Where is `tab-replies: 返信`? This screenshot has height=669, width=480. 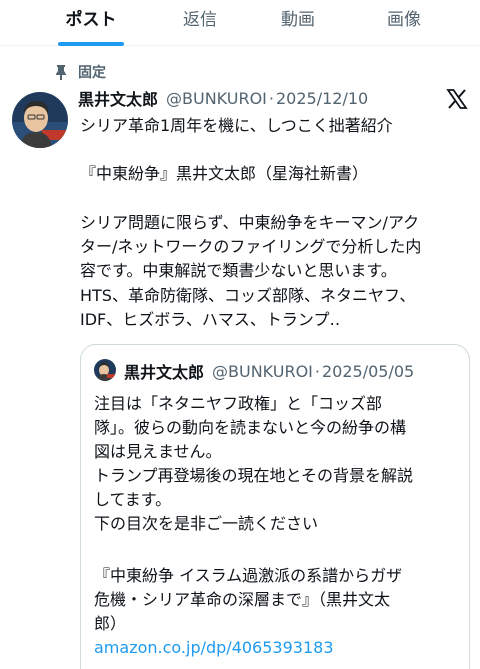 tab-replies: 返信 is located at coordinates (200, 23).